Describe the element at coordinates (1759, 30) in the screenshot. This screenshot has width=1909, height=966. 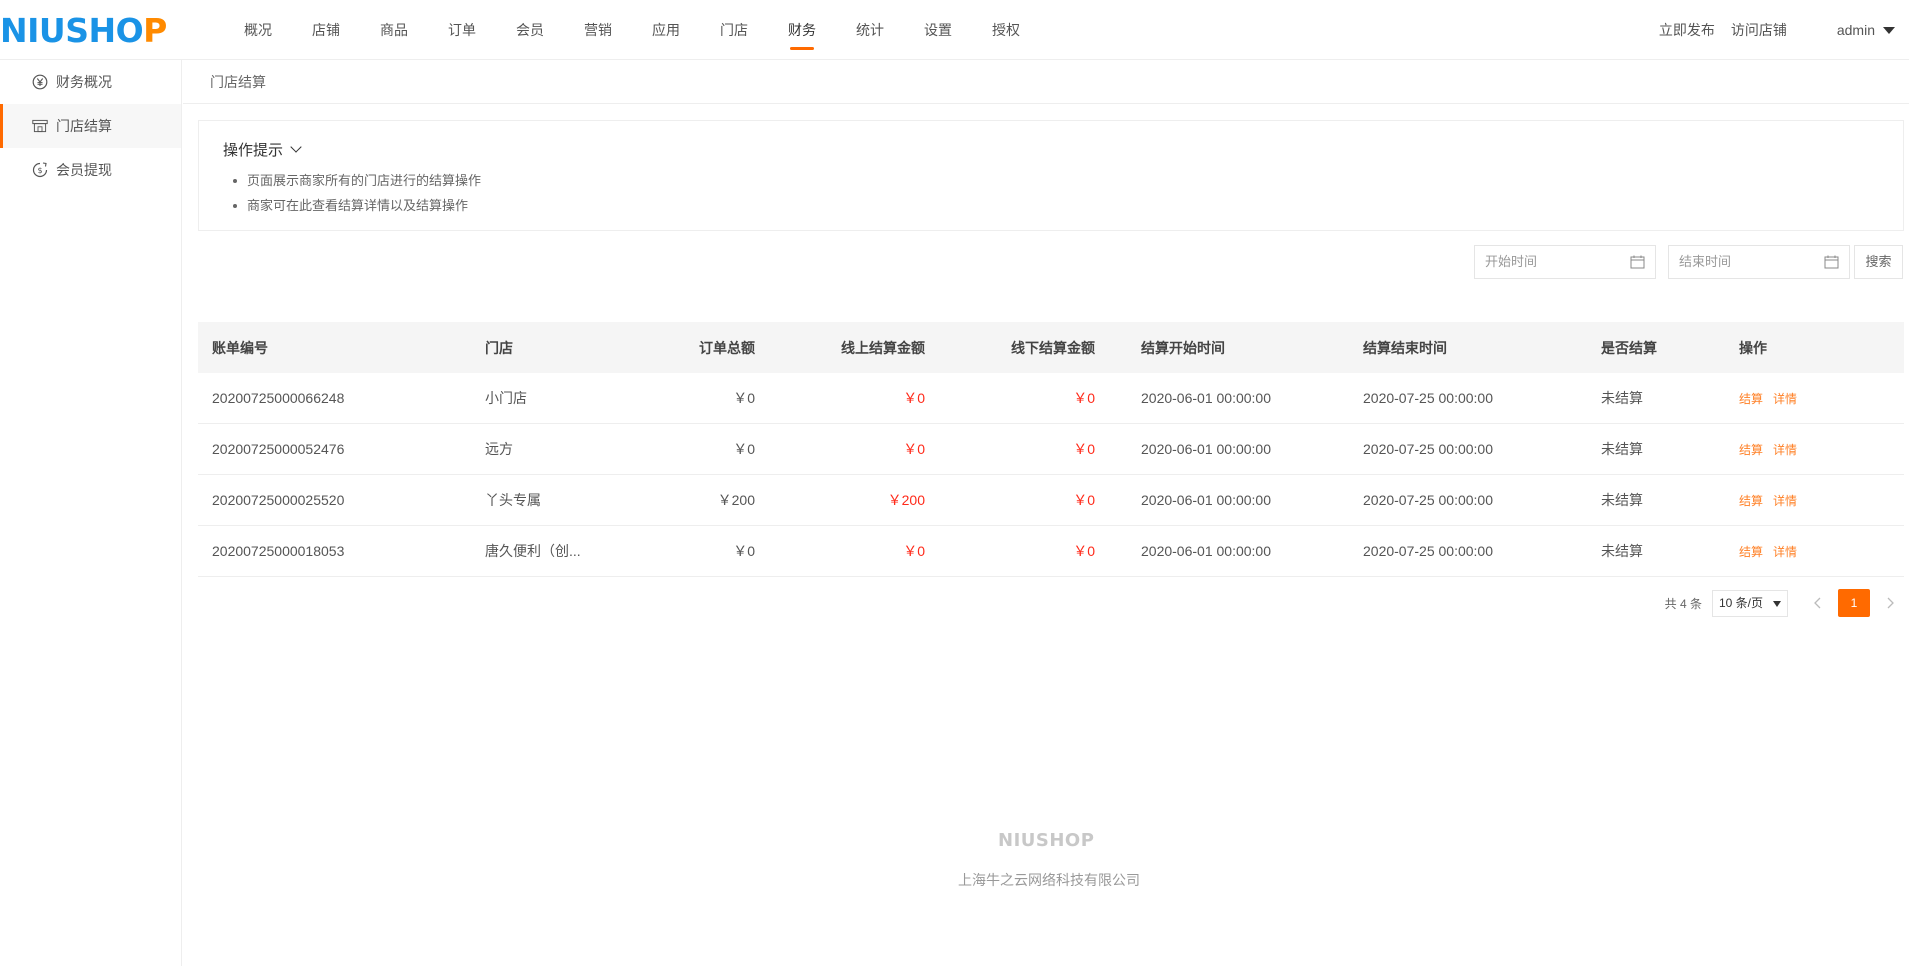
I see `visit-store-link: 访问店铺` at that location.